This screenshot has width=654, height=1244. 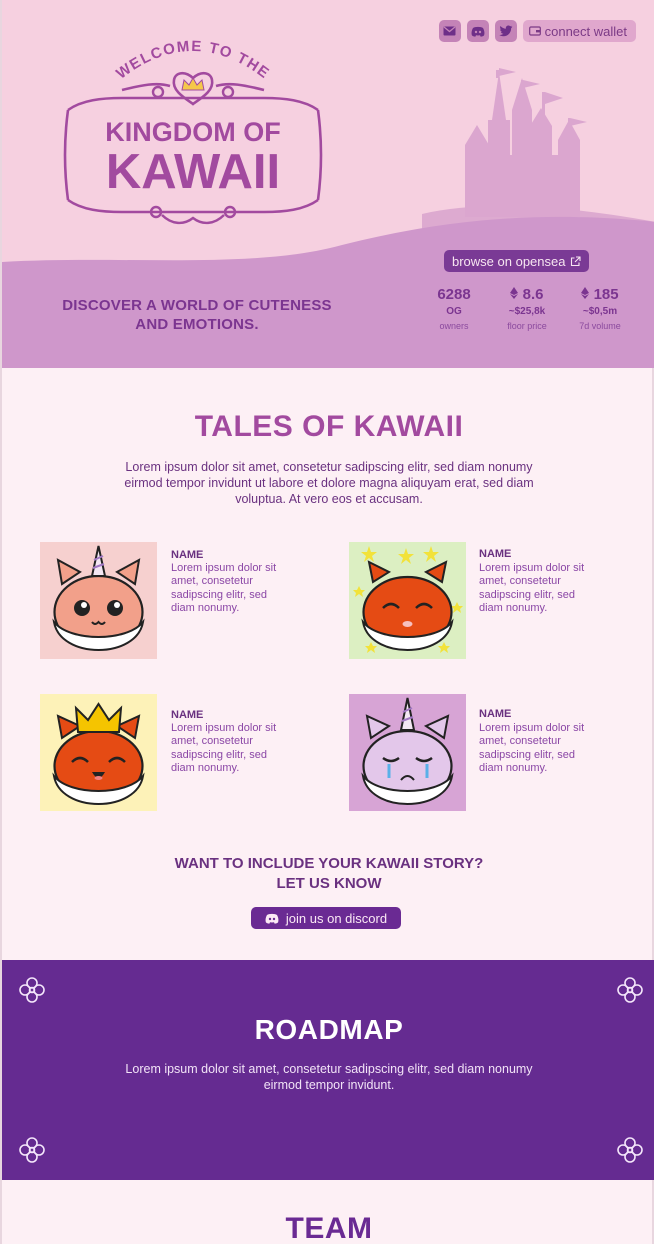 I want to click on stat-value: 185, so click(x=606, y=294).